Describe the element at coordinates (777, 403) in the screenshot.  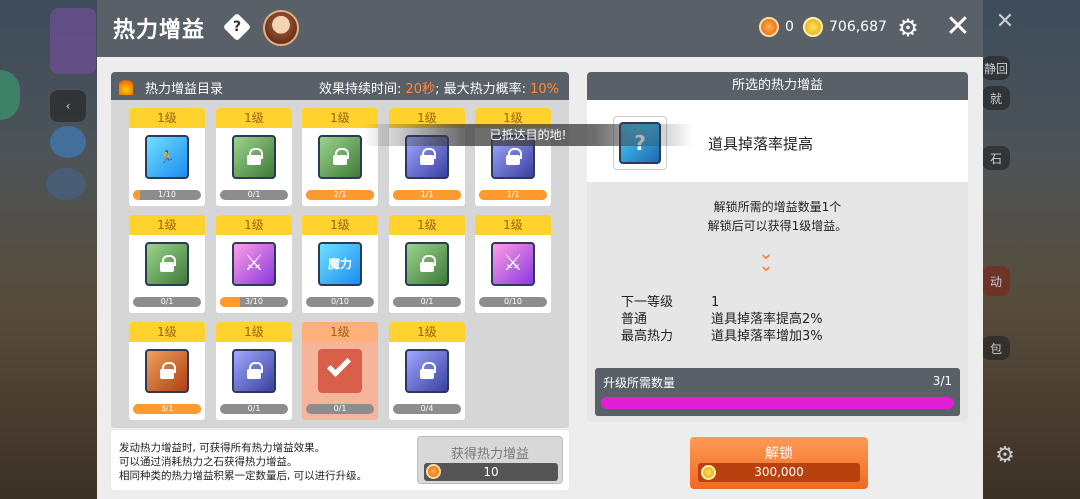
I see `upgrade-progress-bar` at that location.